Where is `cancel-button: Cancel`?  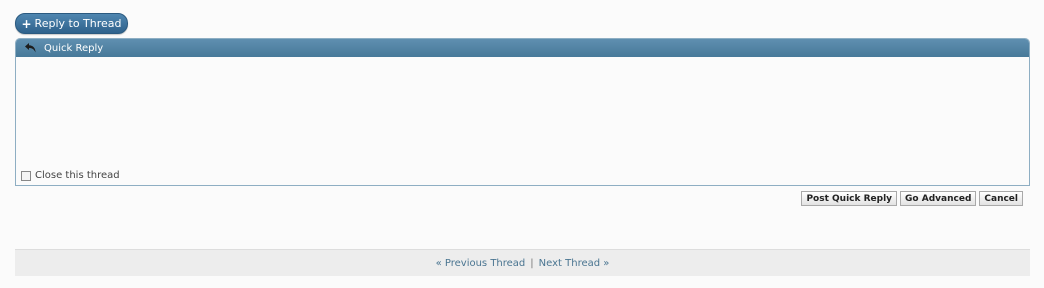 cancel-button: Cancel is located at coordinates (1001, 198).